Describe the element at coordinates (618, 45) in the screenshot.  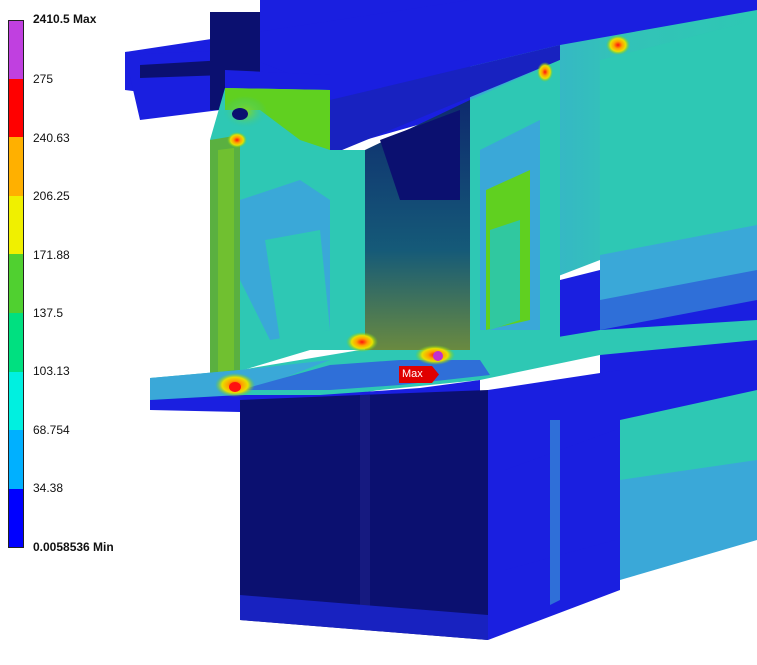
I see `hotspot-top-right` at that location.